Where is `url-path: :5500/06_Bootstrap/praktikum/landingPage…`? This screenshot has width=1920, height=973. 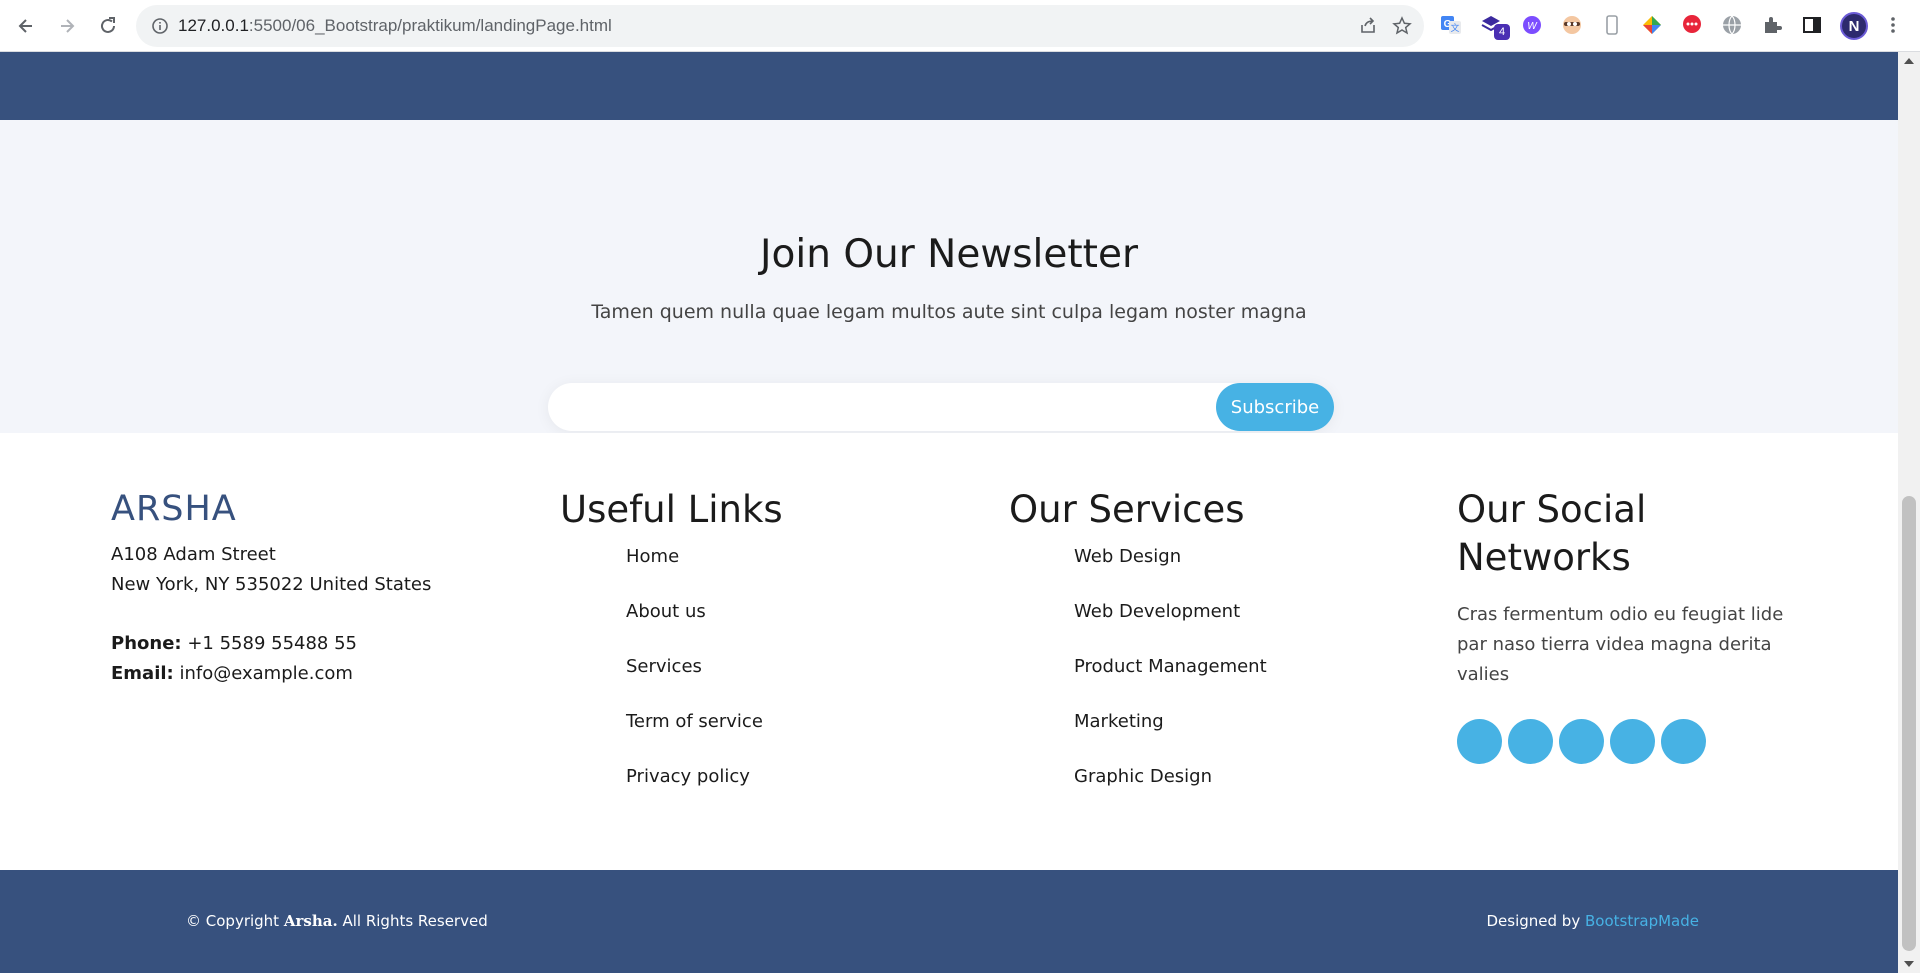 url-path: :5500/06_Bootstrap/praktikum/landingPage… is located at coordinates (430, 25).